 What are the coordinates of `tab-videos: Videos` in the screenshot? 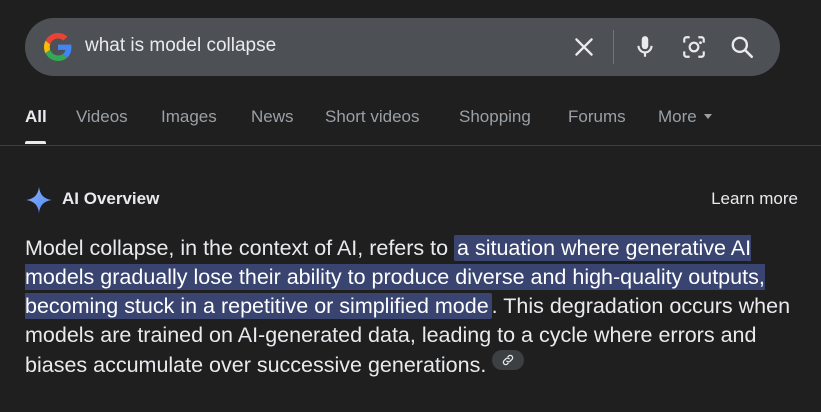 It's located at (102, 117).